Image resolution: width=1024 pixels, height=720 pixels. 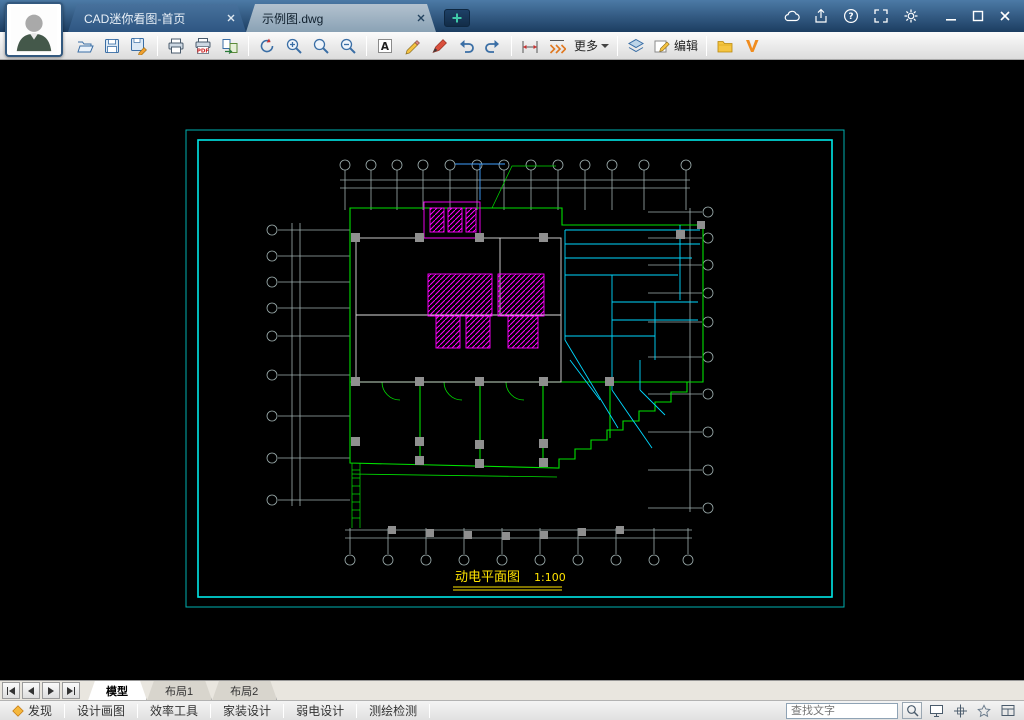 What do you see at coordinates (18, 710) in the screenshot?
I see `discover-diamond-icon` at bounding box center [18, 710].